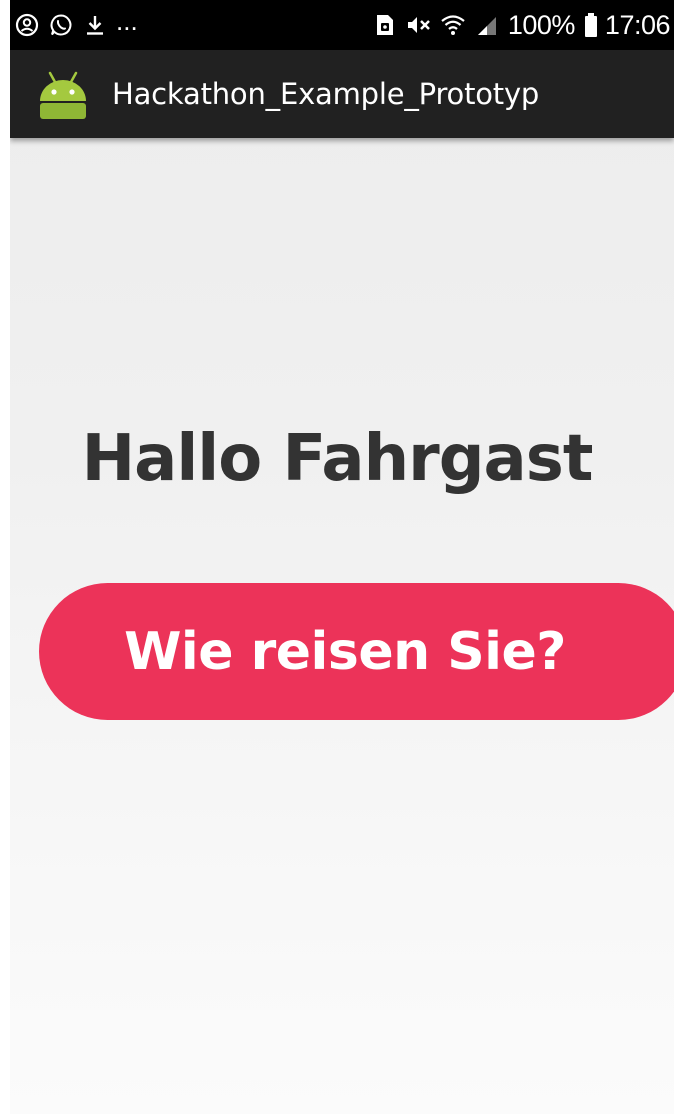 The image size is (674, 1114). What do you see at coordinates (27, 25) in the screenshot?
I see `account-circle-icon` at bounding box center [27, 25].